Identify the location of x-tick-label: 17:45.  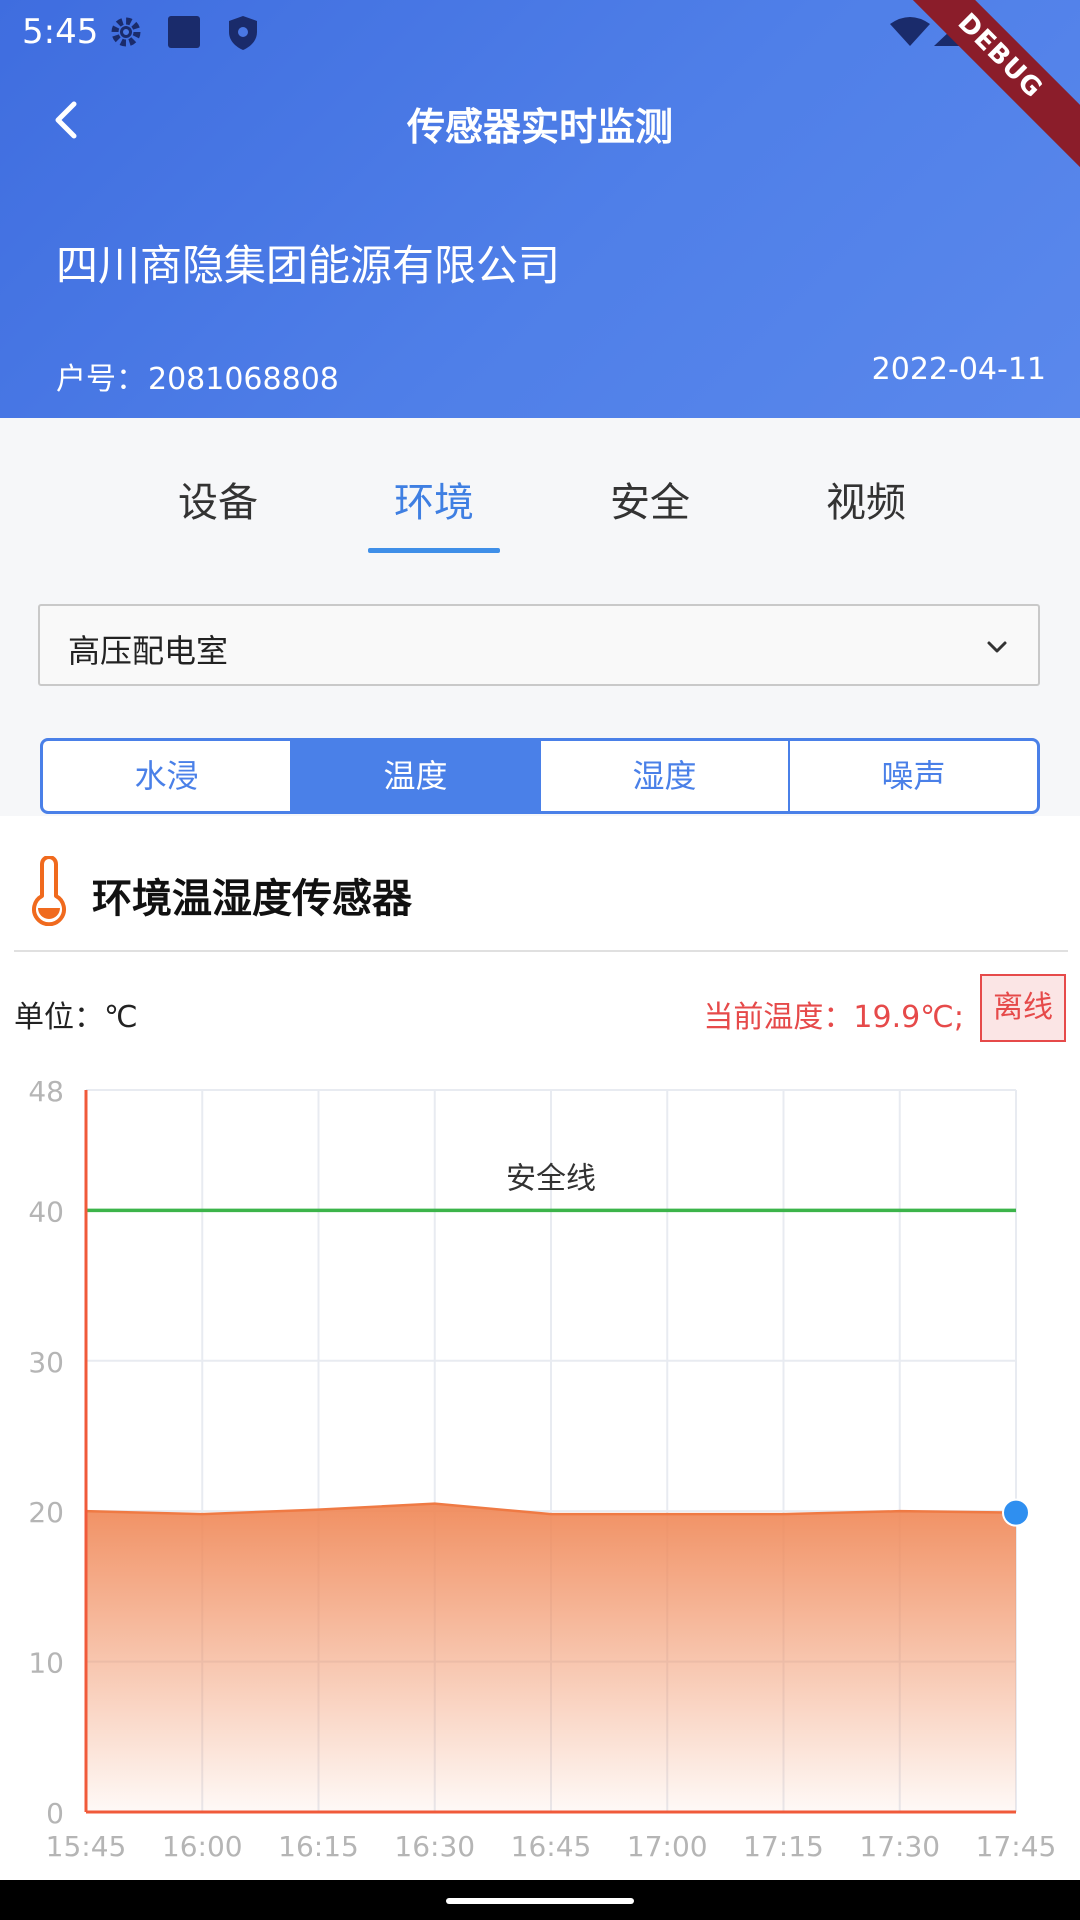
(1016, 1846).